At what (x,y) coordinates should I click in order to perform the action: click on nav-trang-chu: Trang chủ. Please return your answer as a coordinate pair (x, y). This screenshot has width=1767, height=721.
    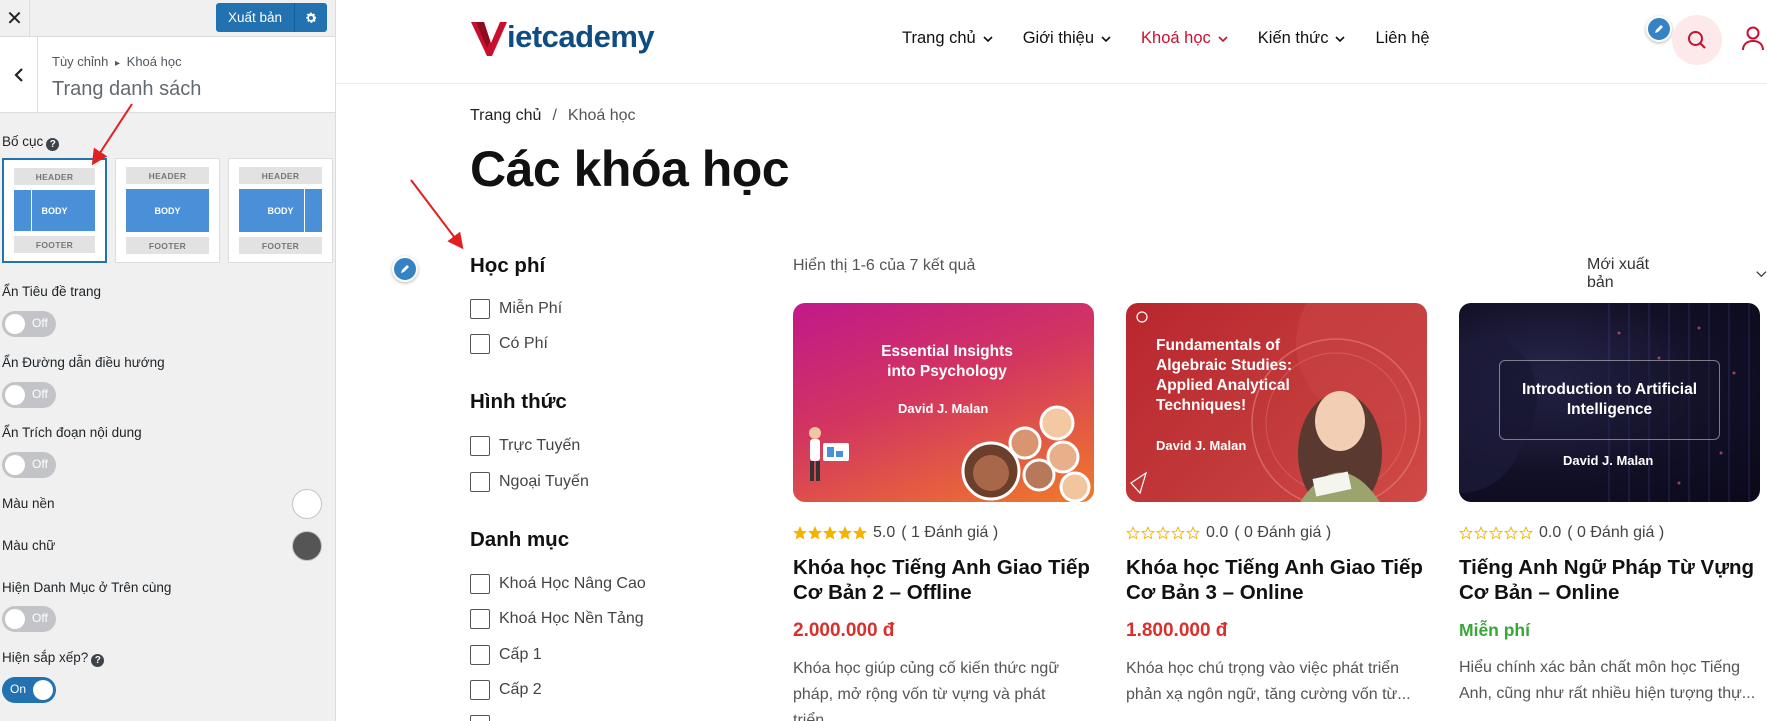
    Looking at the image, I should click on (947, 38).